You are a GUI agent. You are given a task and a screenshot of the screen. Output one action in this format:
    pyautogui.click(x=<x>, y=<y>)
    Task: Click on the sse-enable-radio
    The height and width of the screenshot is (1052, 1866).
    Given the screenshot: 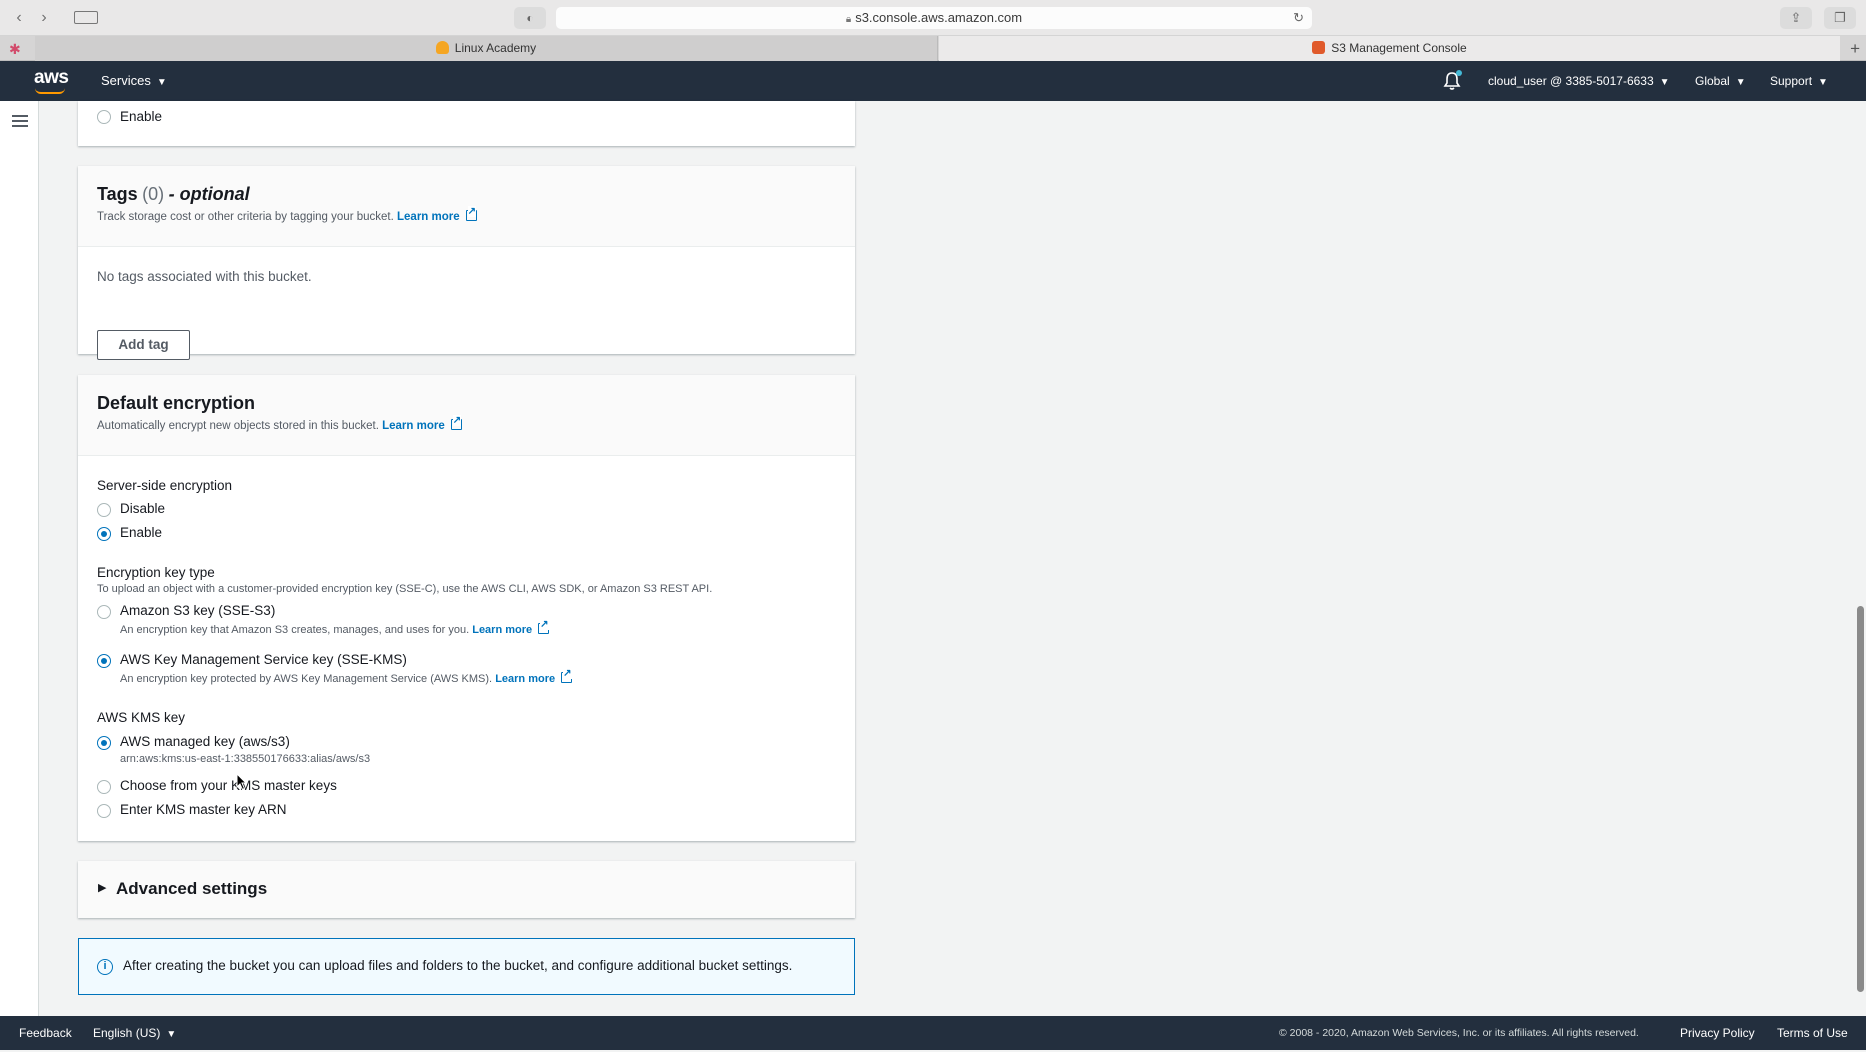 What is the action you would take?
    pyautogui.click(x=104, y=534)
    